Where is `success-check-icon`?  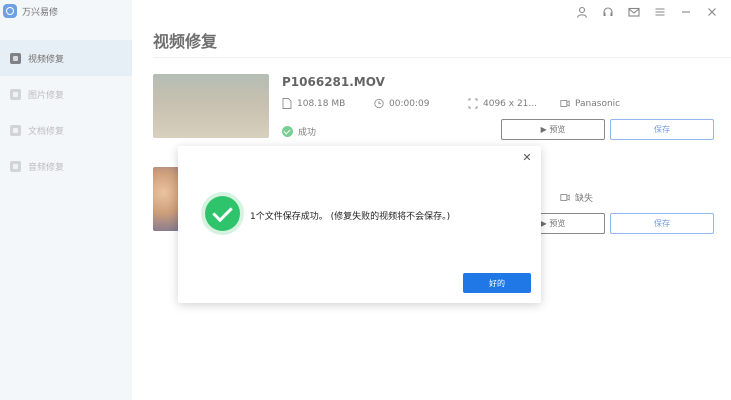
success-check-icon is located at coordinates (222, 213).